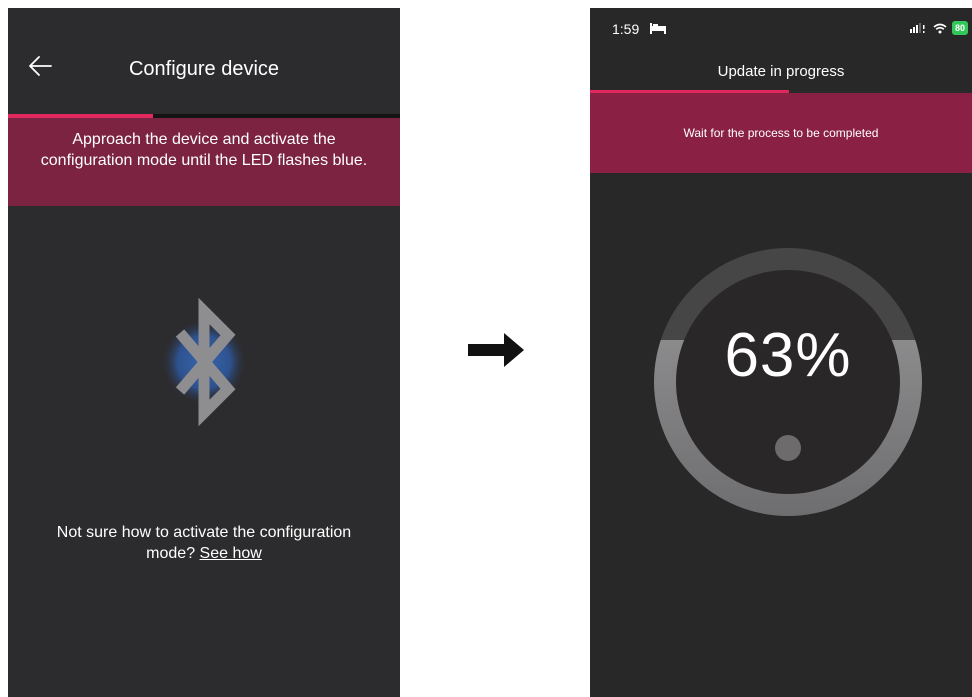  What do you see at coordinates (781, 133) in the screenshot?
I see `status-banner: Wait for the process to be completed` at bounding box center [781, 133].